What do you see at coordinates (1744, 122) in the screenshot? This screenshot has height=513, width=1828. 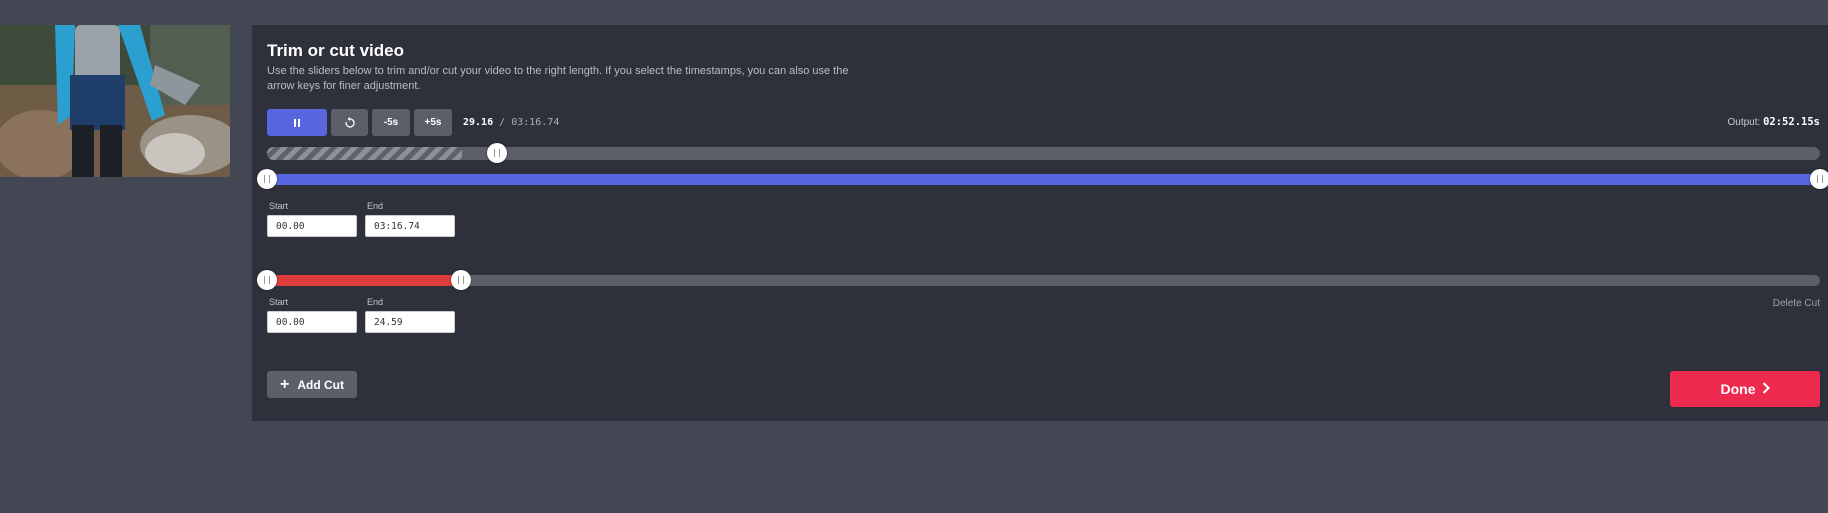 I see `output-label: Output:` at bounding box center [1744, 122].